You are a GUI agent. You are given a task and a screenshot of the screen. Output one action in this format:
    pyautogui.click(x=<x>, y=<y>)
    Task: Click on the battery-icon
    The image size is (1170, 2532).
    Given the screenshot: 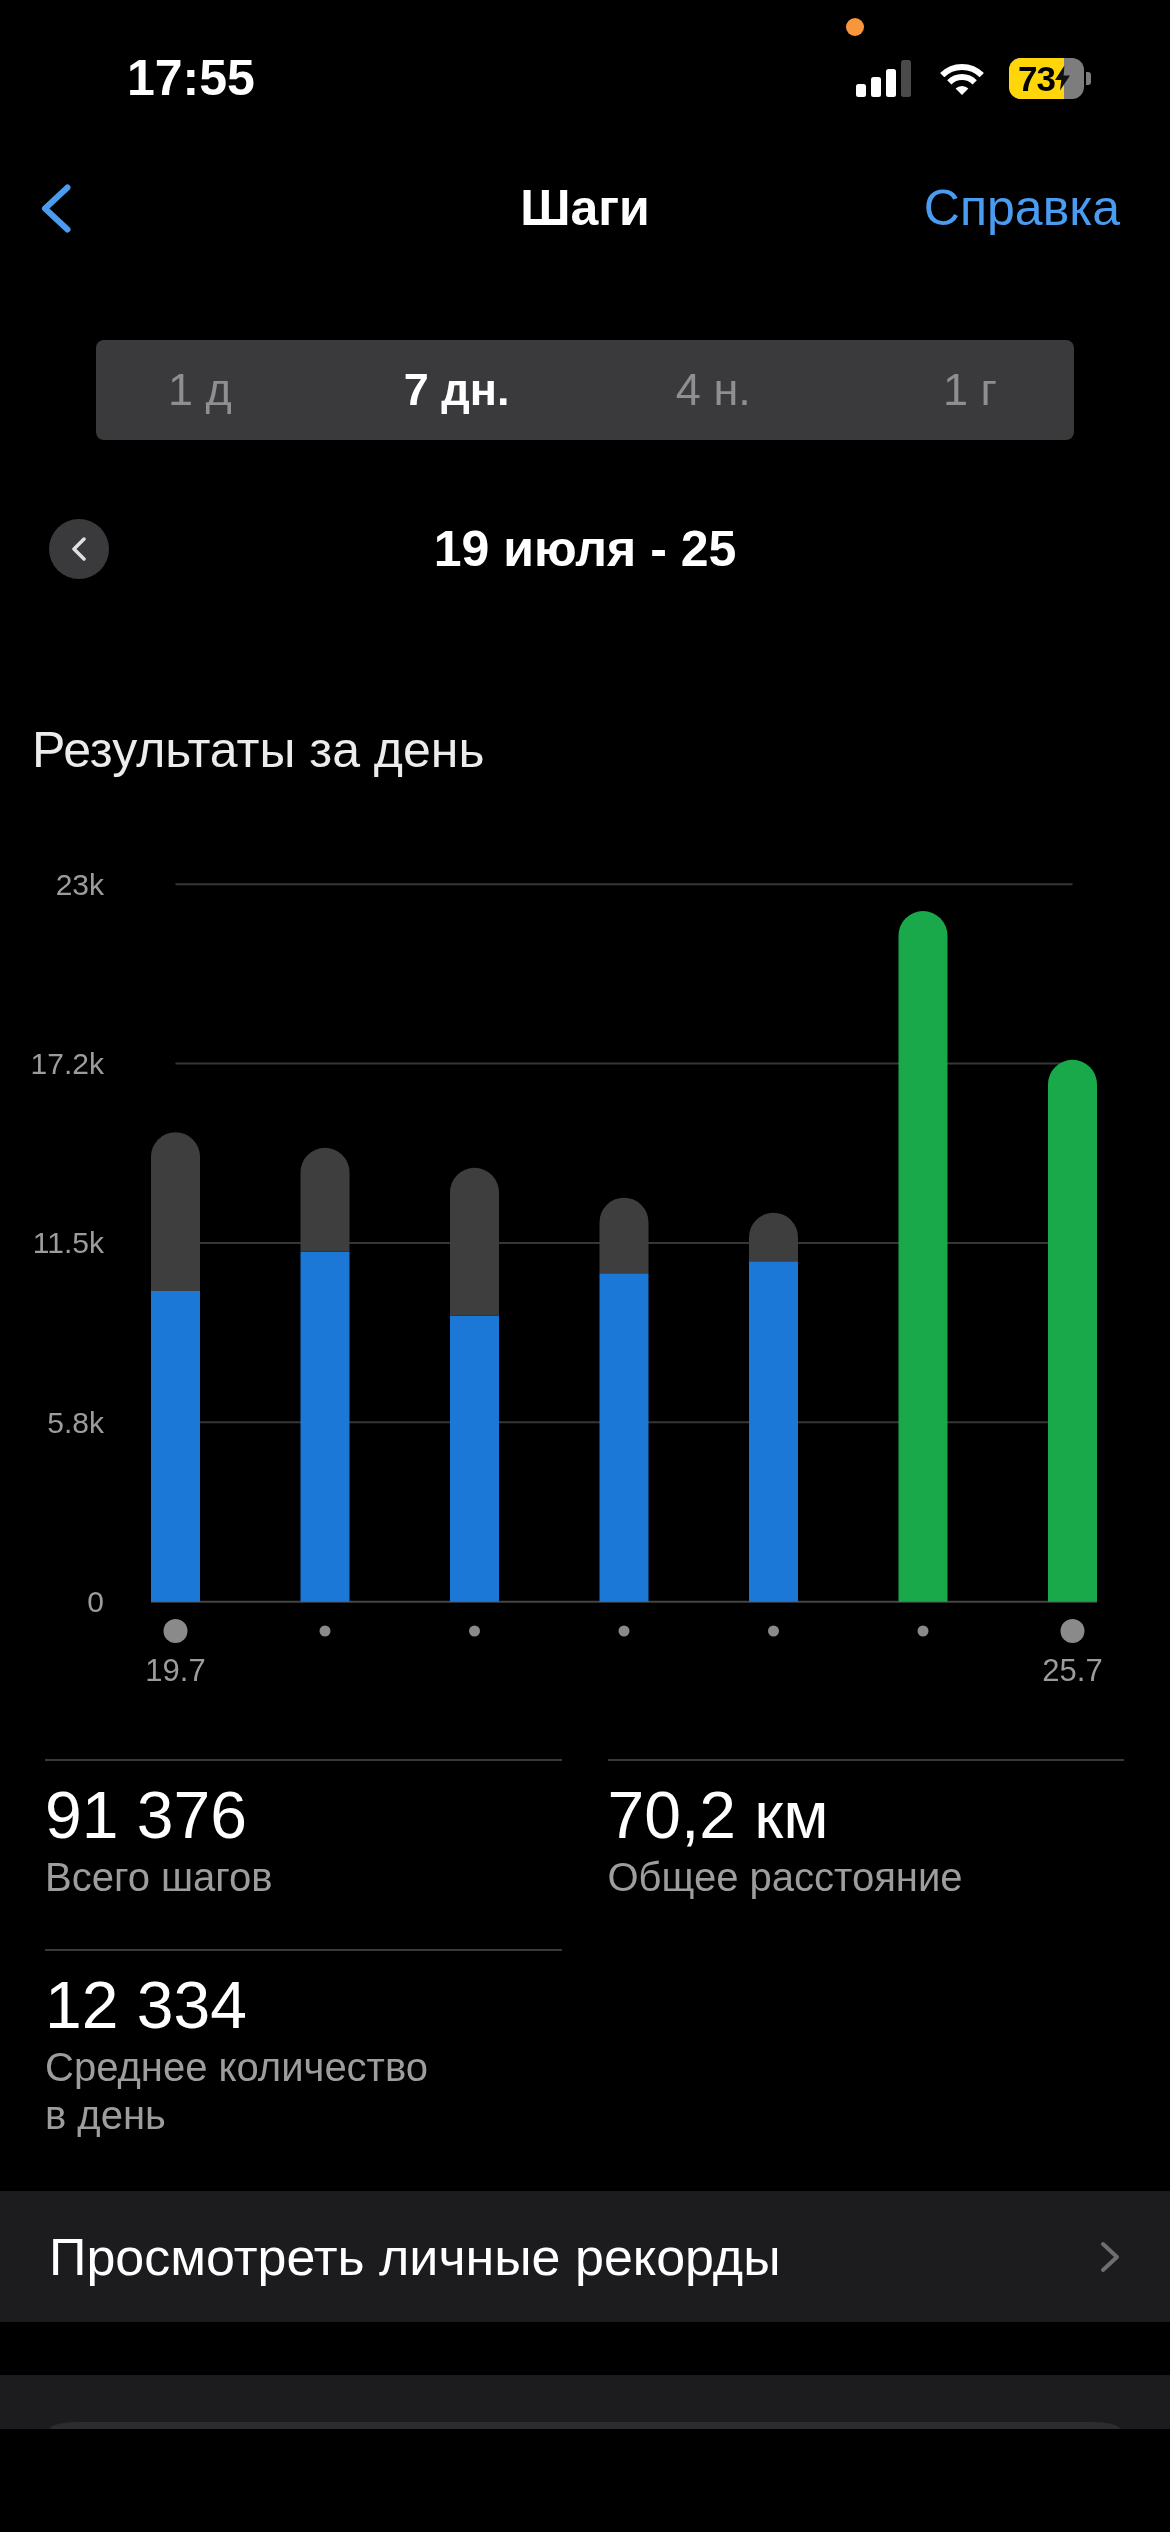 What is the action you would take?
    pyautogui.click(x=1050, y=78)
    